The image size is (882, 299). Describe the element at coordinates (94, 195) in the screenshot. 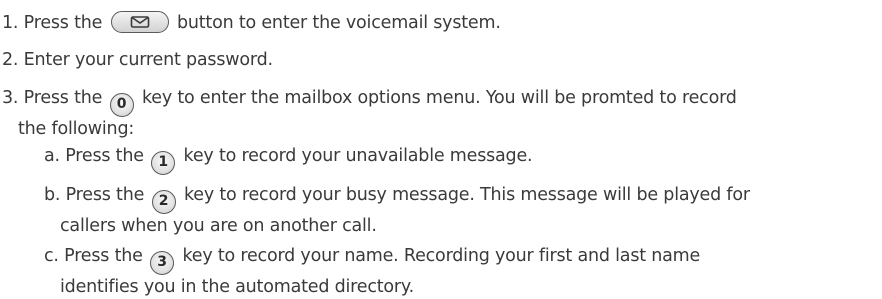

I see `substep-b-lead: b. Press the` at that location.